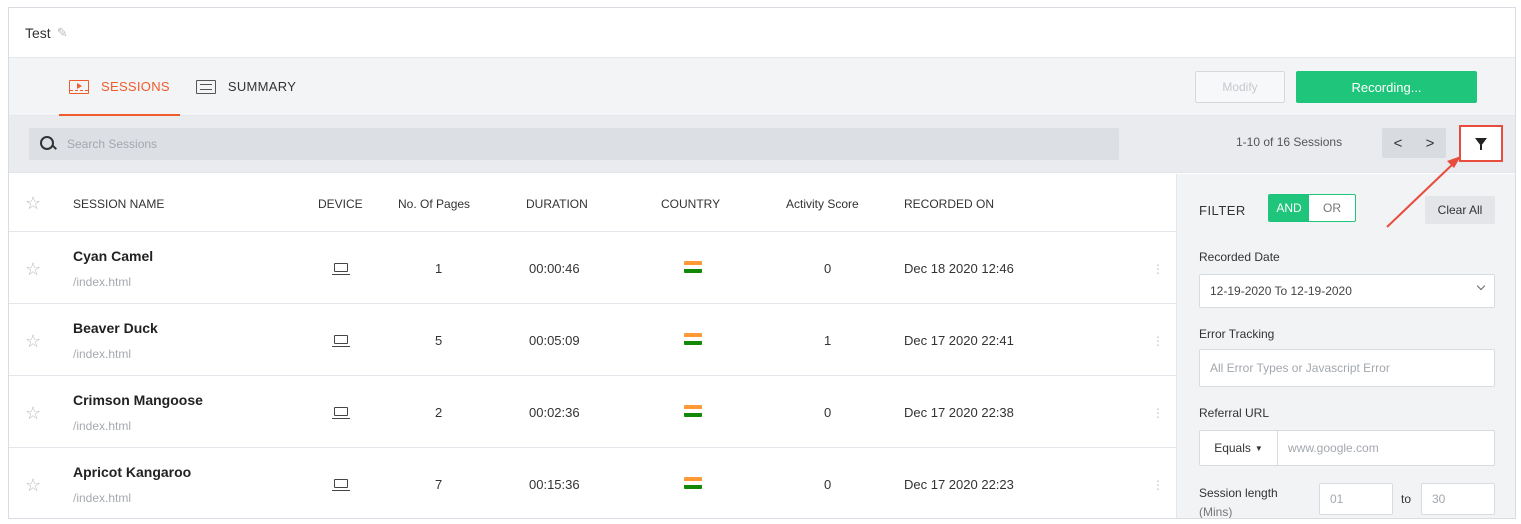 Image resolution: width=1521 pixels, height=524 pixels. Describe the element at coordinates (1430, 143) in the screenshot. I see `next-page-button: >` at that location.